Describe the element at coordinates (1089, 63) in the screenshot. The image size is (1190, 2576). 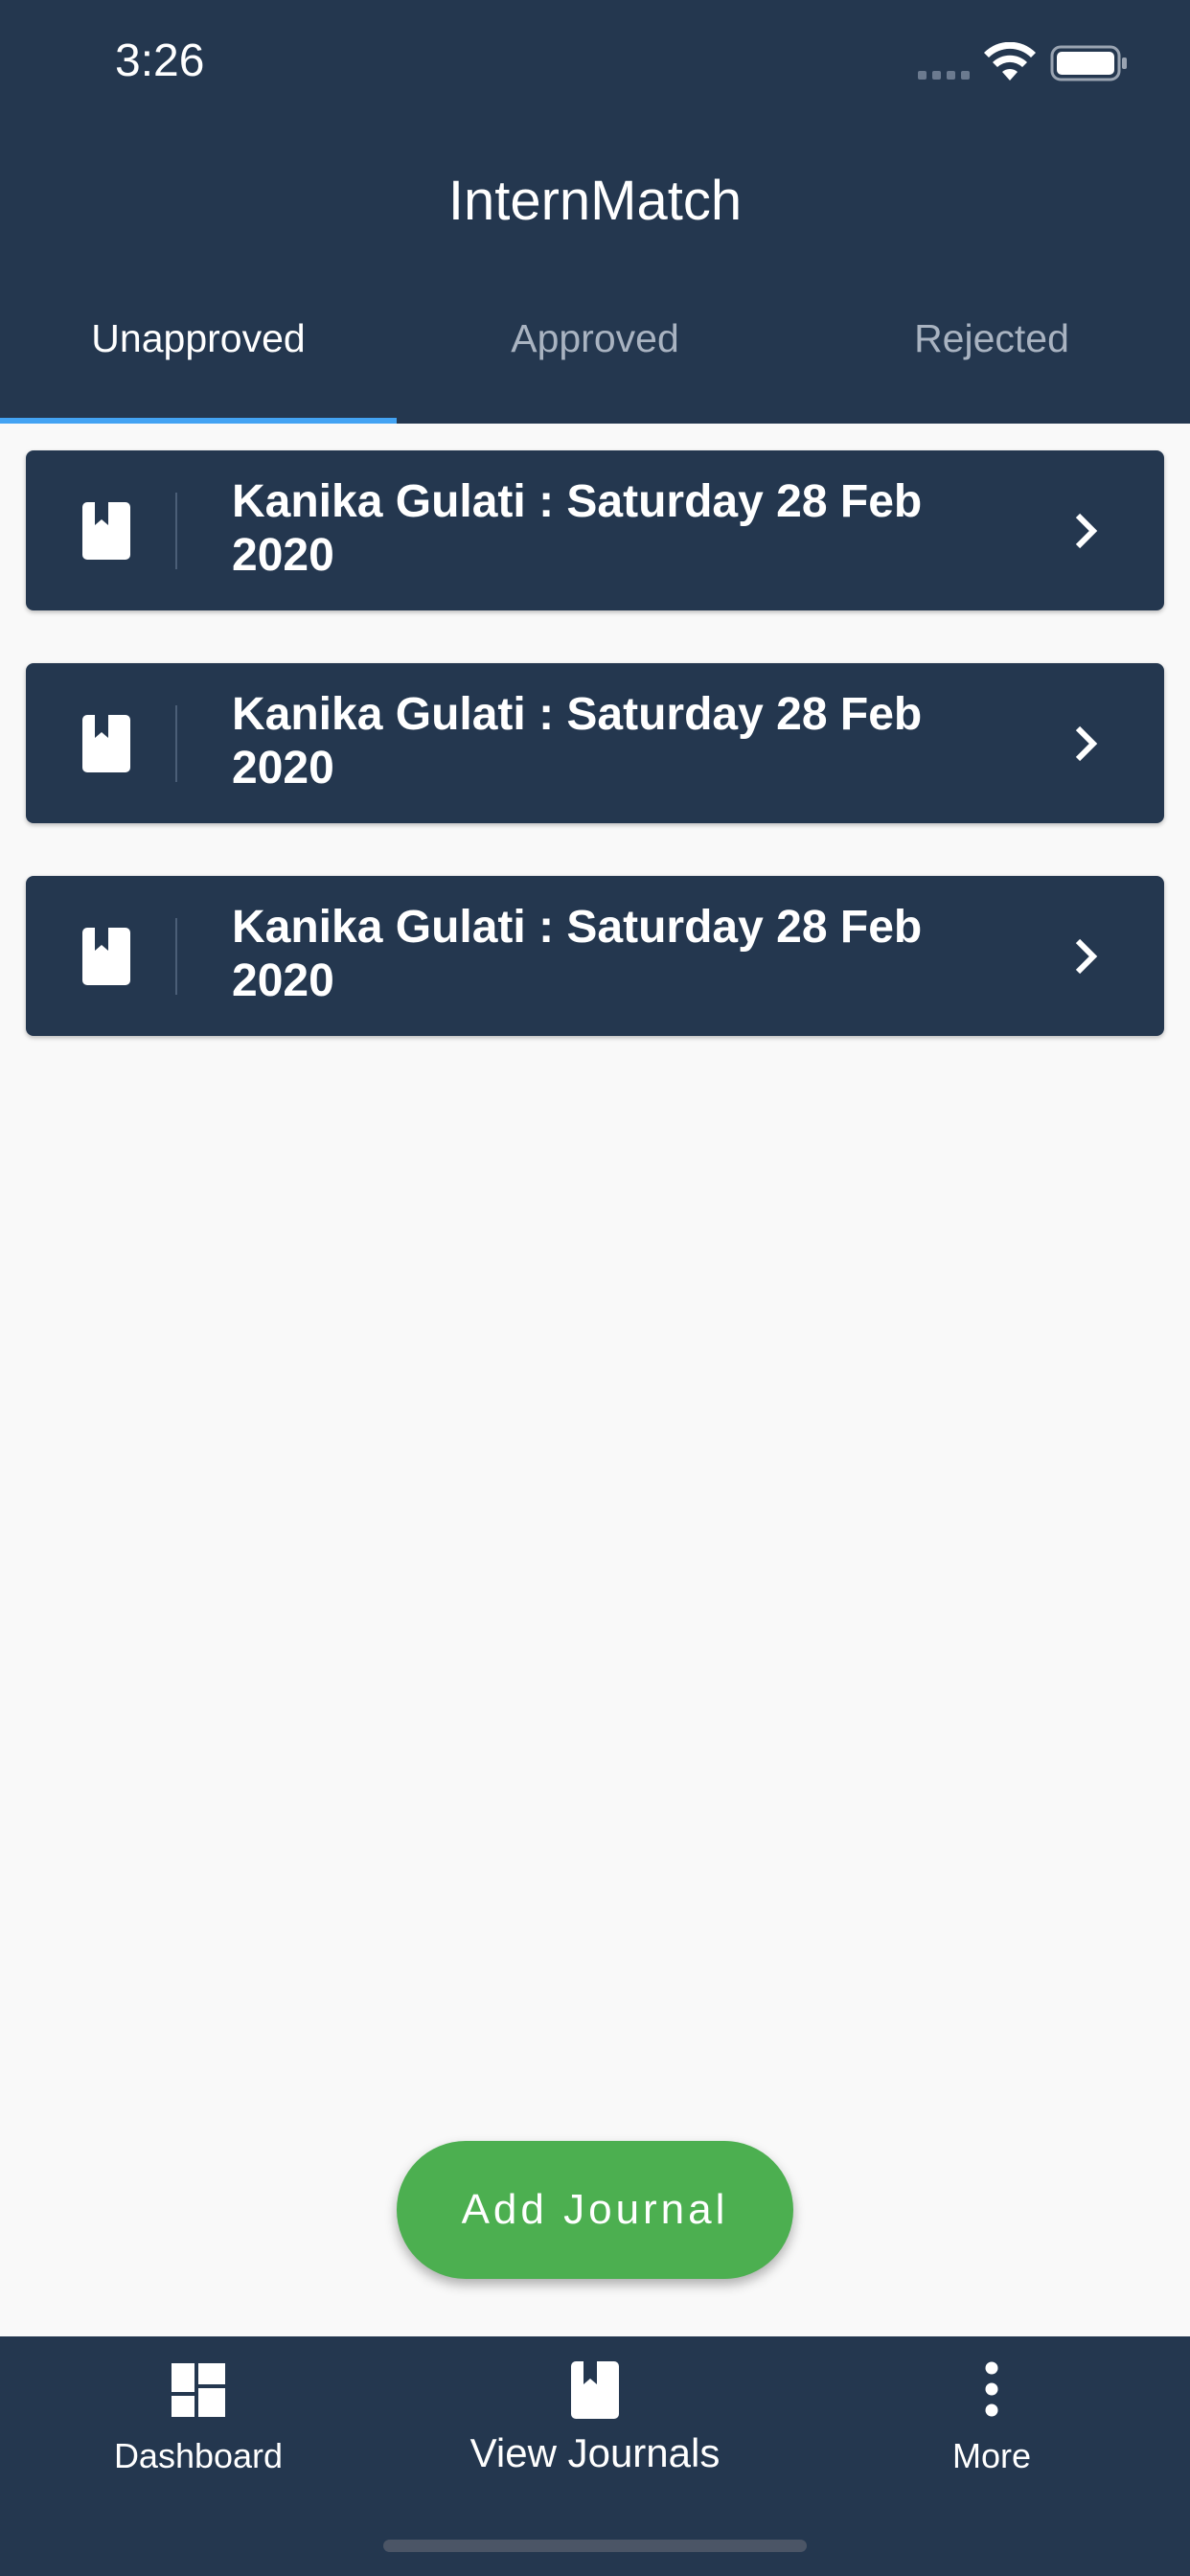
I see `battery-icon` at that location.